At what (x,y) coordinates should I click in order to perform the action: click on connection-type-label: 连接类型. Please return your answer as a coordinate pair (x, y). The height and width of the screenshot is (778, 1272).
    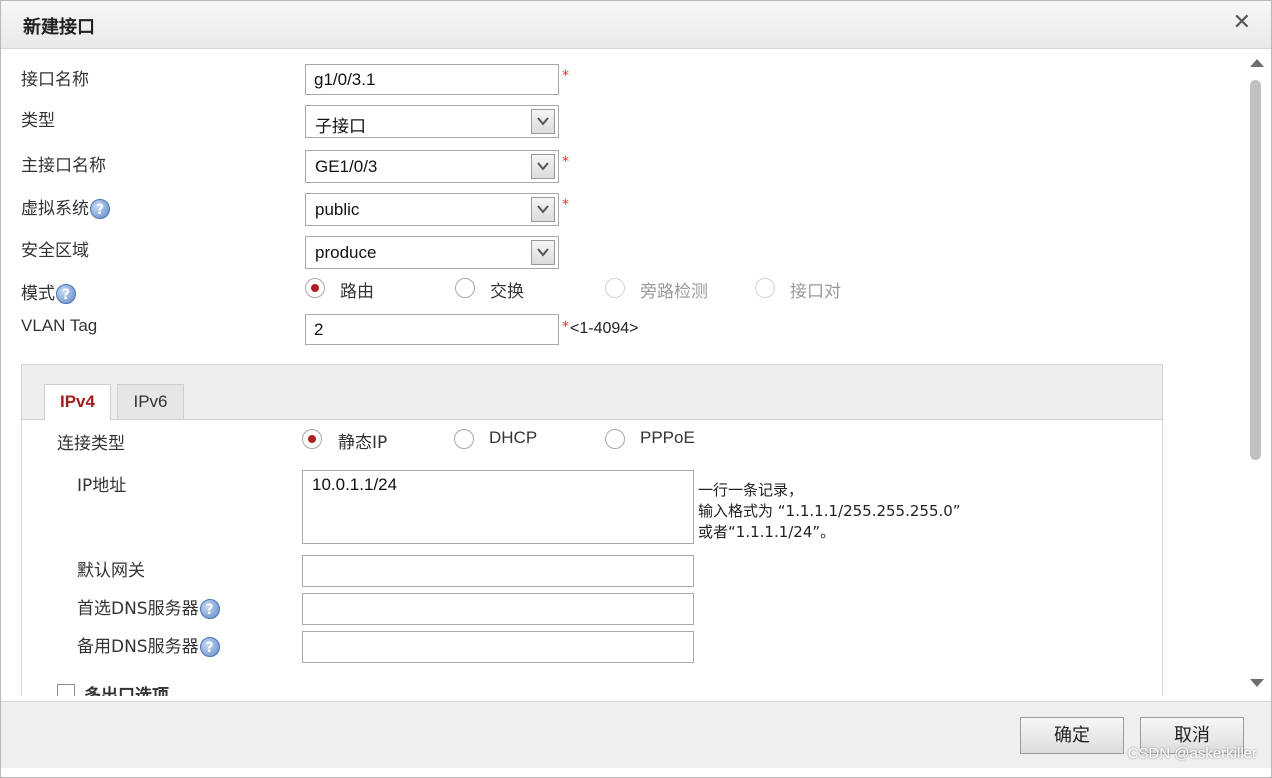
    Looking at the image, I should click on (91, 444).